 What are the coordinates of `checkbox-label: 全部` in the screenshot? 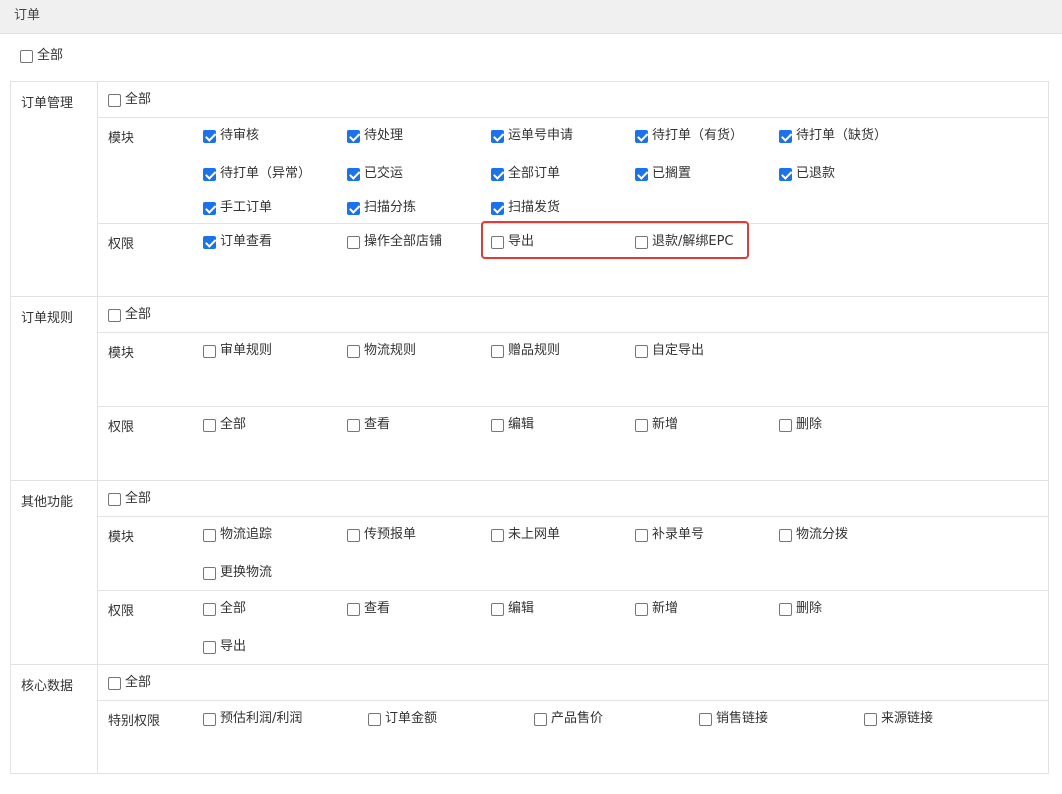 It's located at (138, 682).